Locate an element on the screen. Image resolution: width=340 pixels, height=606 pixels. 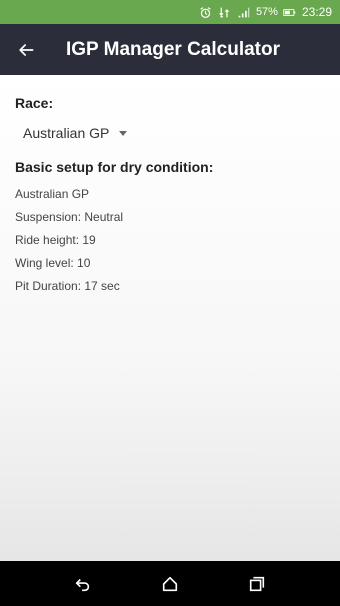
battery-icon is located at coordinates (290, 12).